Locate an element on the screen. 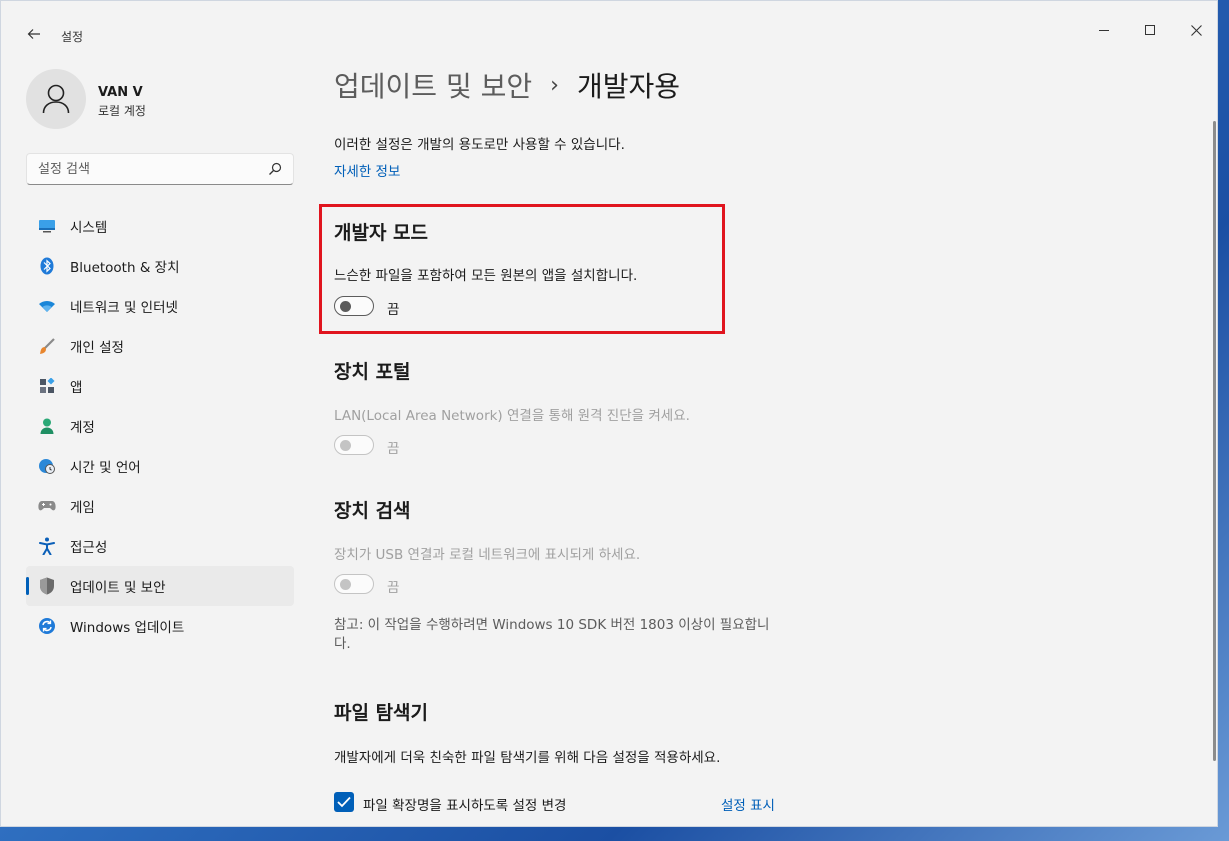  bluetooth-icon is located at coordinates (47, 266).